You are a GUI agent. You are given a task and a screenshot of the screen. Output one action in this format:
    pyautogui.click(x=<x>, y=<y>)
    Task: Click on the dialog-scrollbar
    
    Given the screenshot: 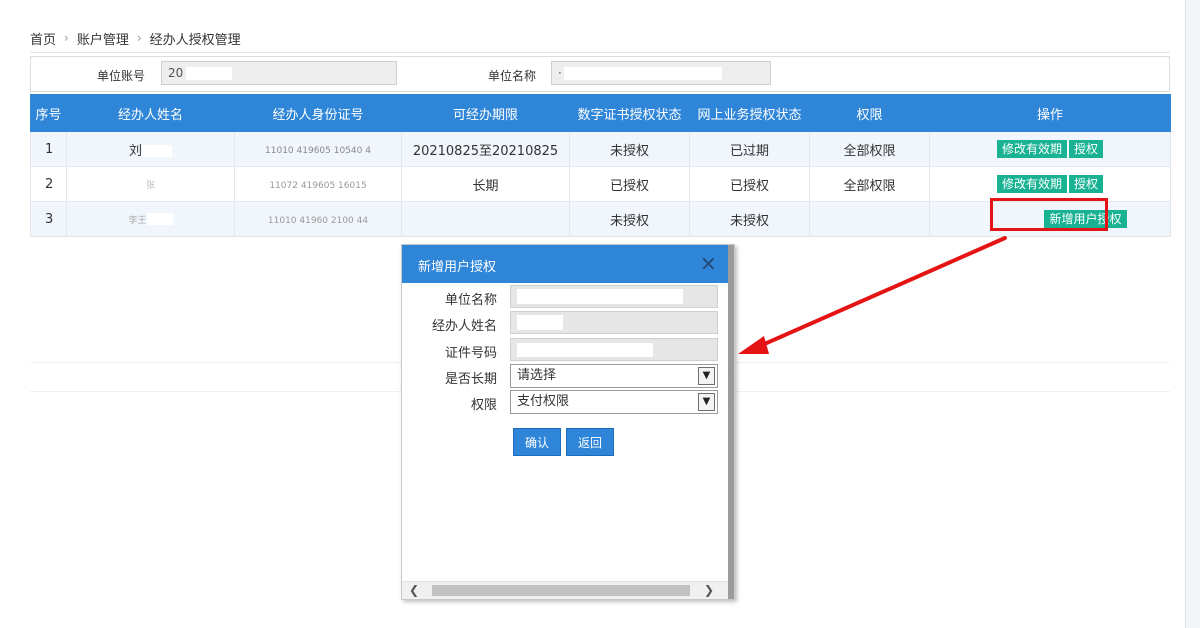 What is the action you would take?
    pyautogui.click(x=731, y=422)
    